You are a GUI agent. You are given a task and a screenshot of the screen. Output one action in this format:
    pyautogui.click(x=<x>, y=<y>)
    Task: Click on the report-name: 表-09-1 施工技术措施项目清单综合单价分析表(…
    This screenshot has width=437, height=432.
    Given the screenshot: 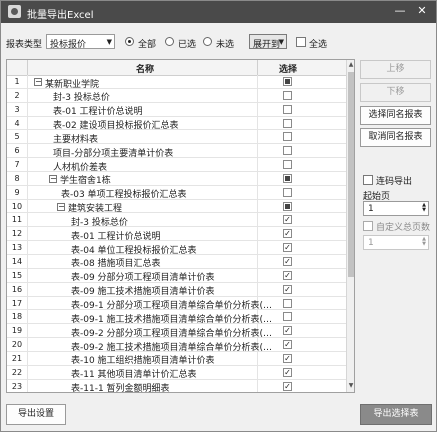 What is the action you would take?
    pyautogui.click(x=172, y=319)
    